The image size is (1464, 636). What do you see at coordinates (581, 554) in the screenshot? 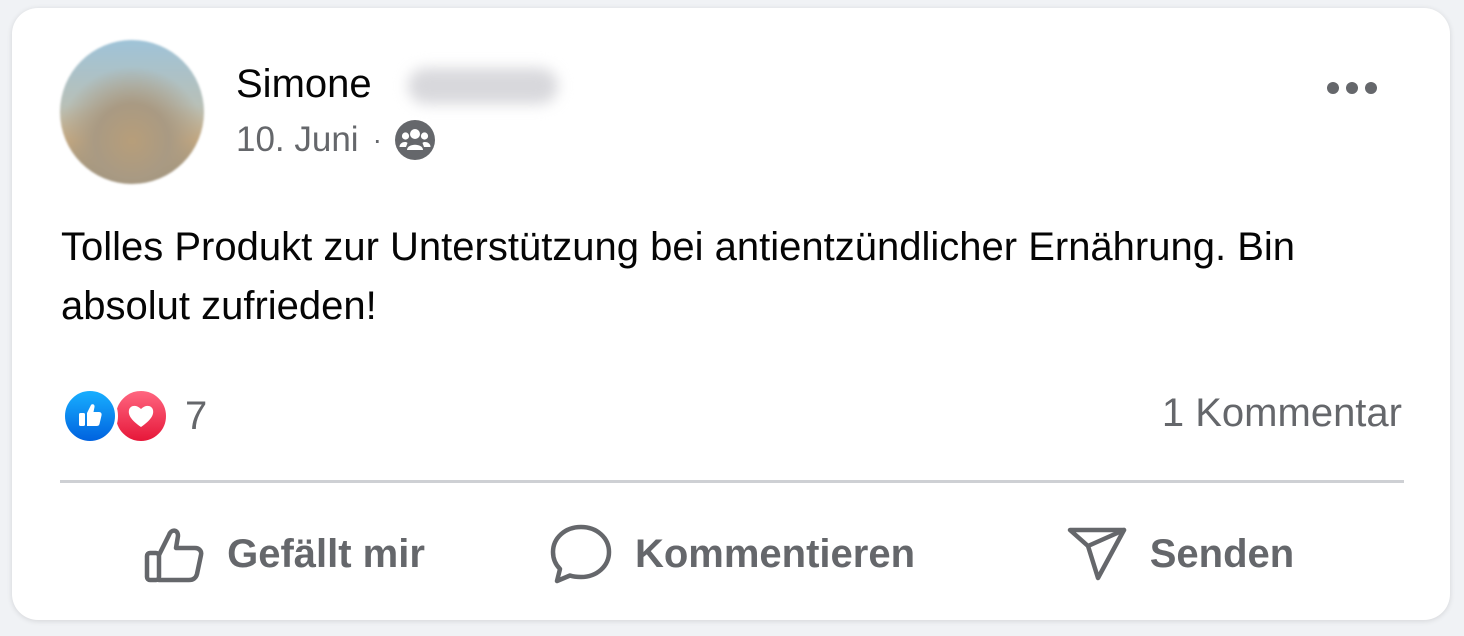
I see `comment-bubble-icon` at bounding box center [581, 554].